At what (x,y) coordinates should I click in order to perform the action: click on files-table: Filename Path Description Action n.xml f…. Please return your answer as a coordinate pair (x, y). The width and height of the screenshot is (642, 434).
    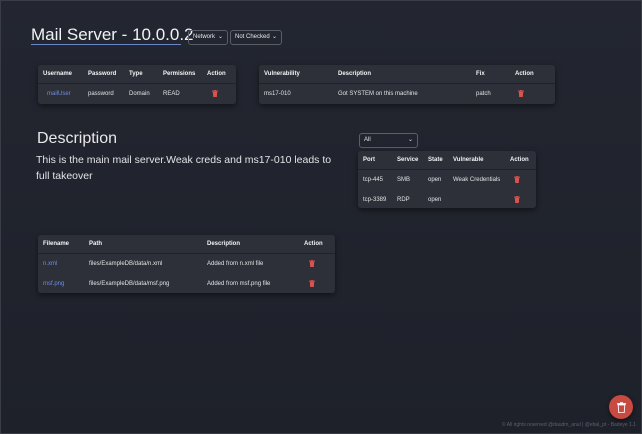
    Looking at the image, I should click on (186, 264).